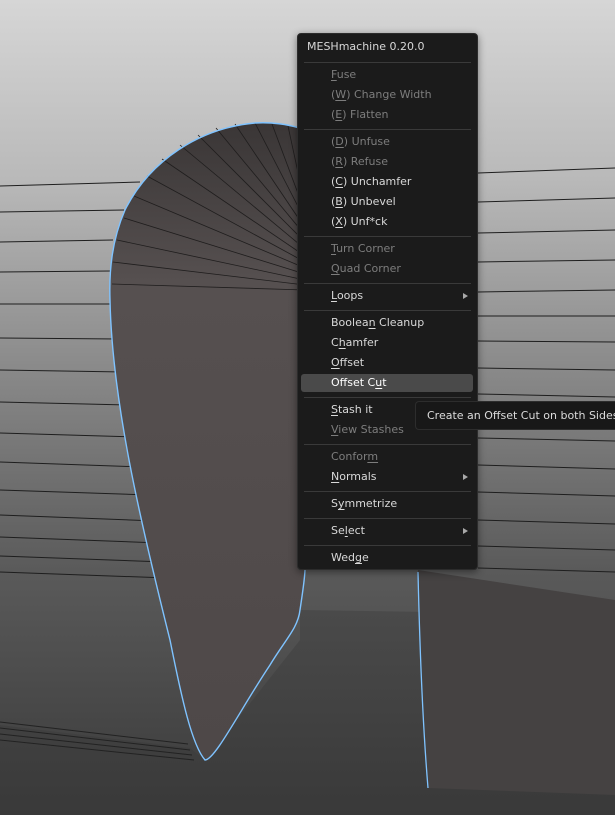  Describe the element at coordinates (350, 322) in the screenshot. I see `menu-item-label-pre: Boolea` at that location.